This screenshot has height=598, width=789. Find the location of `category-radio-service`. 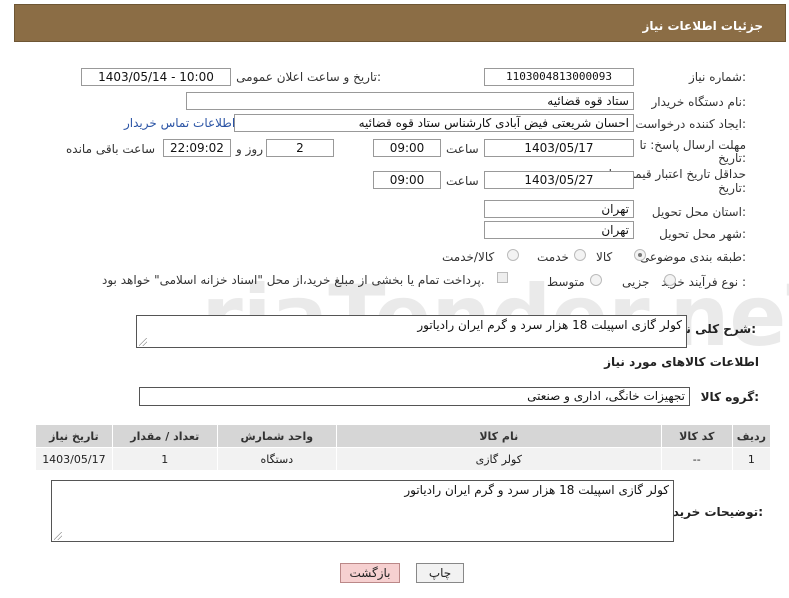

category-radio-service is located at coordinates (580, 255).